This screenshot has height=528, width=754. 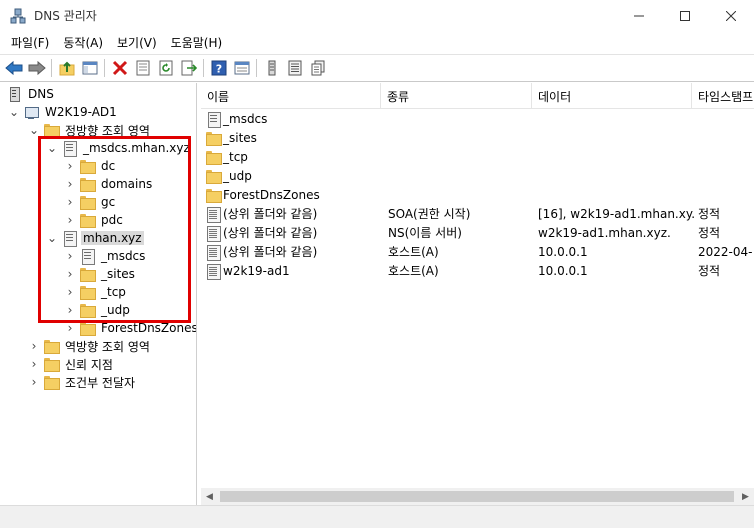 I want to click on tree-node-conditional-forwarders: › 조건부 전달자, so click(x=82, y=382).